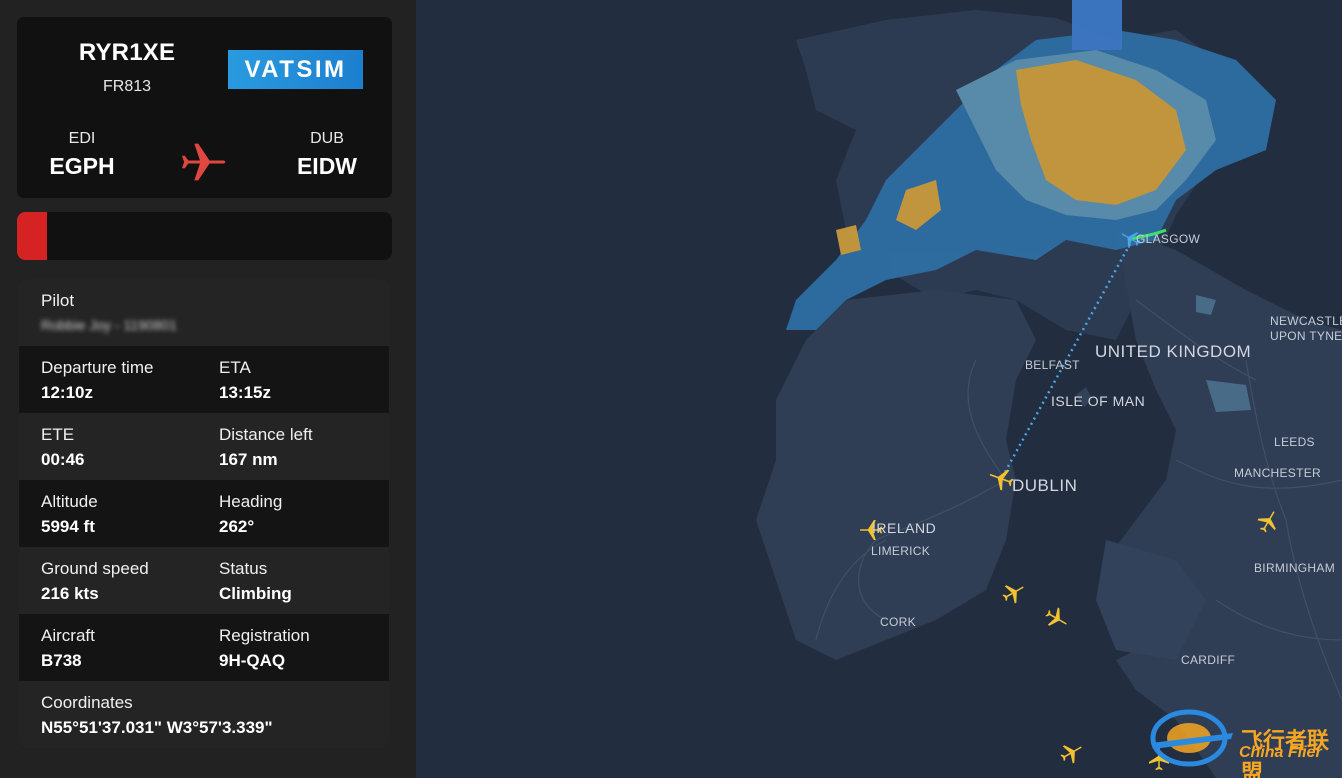  Describe the element at coordinates (97, 367) in the screenshot. I see `departure-time-label: Departure time` at that location.